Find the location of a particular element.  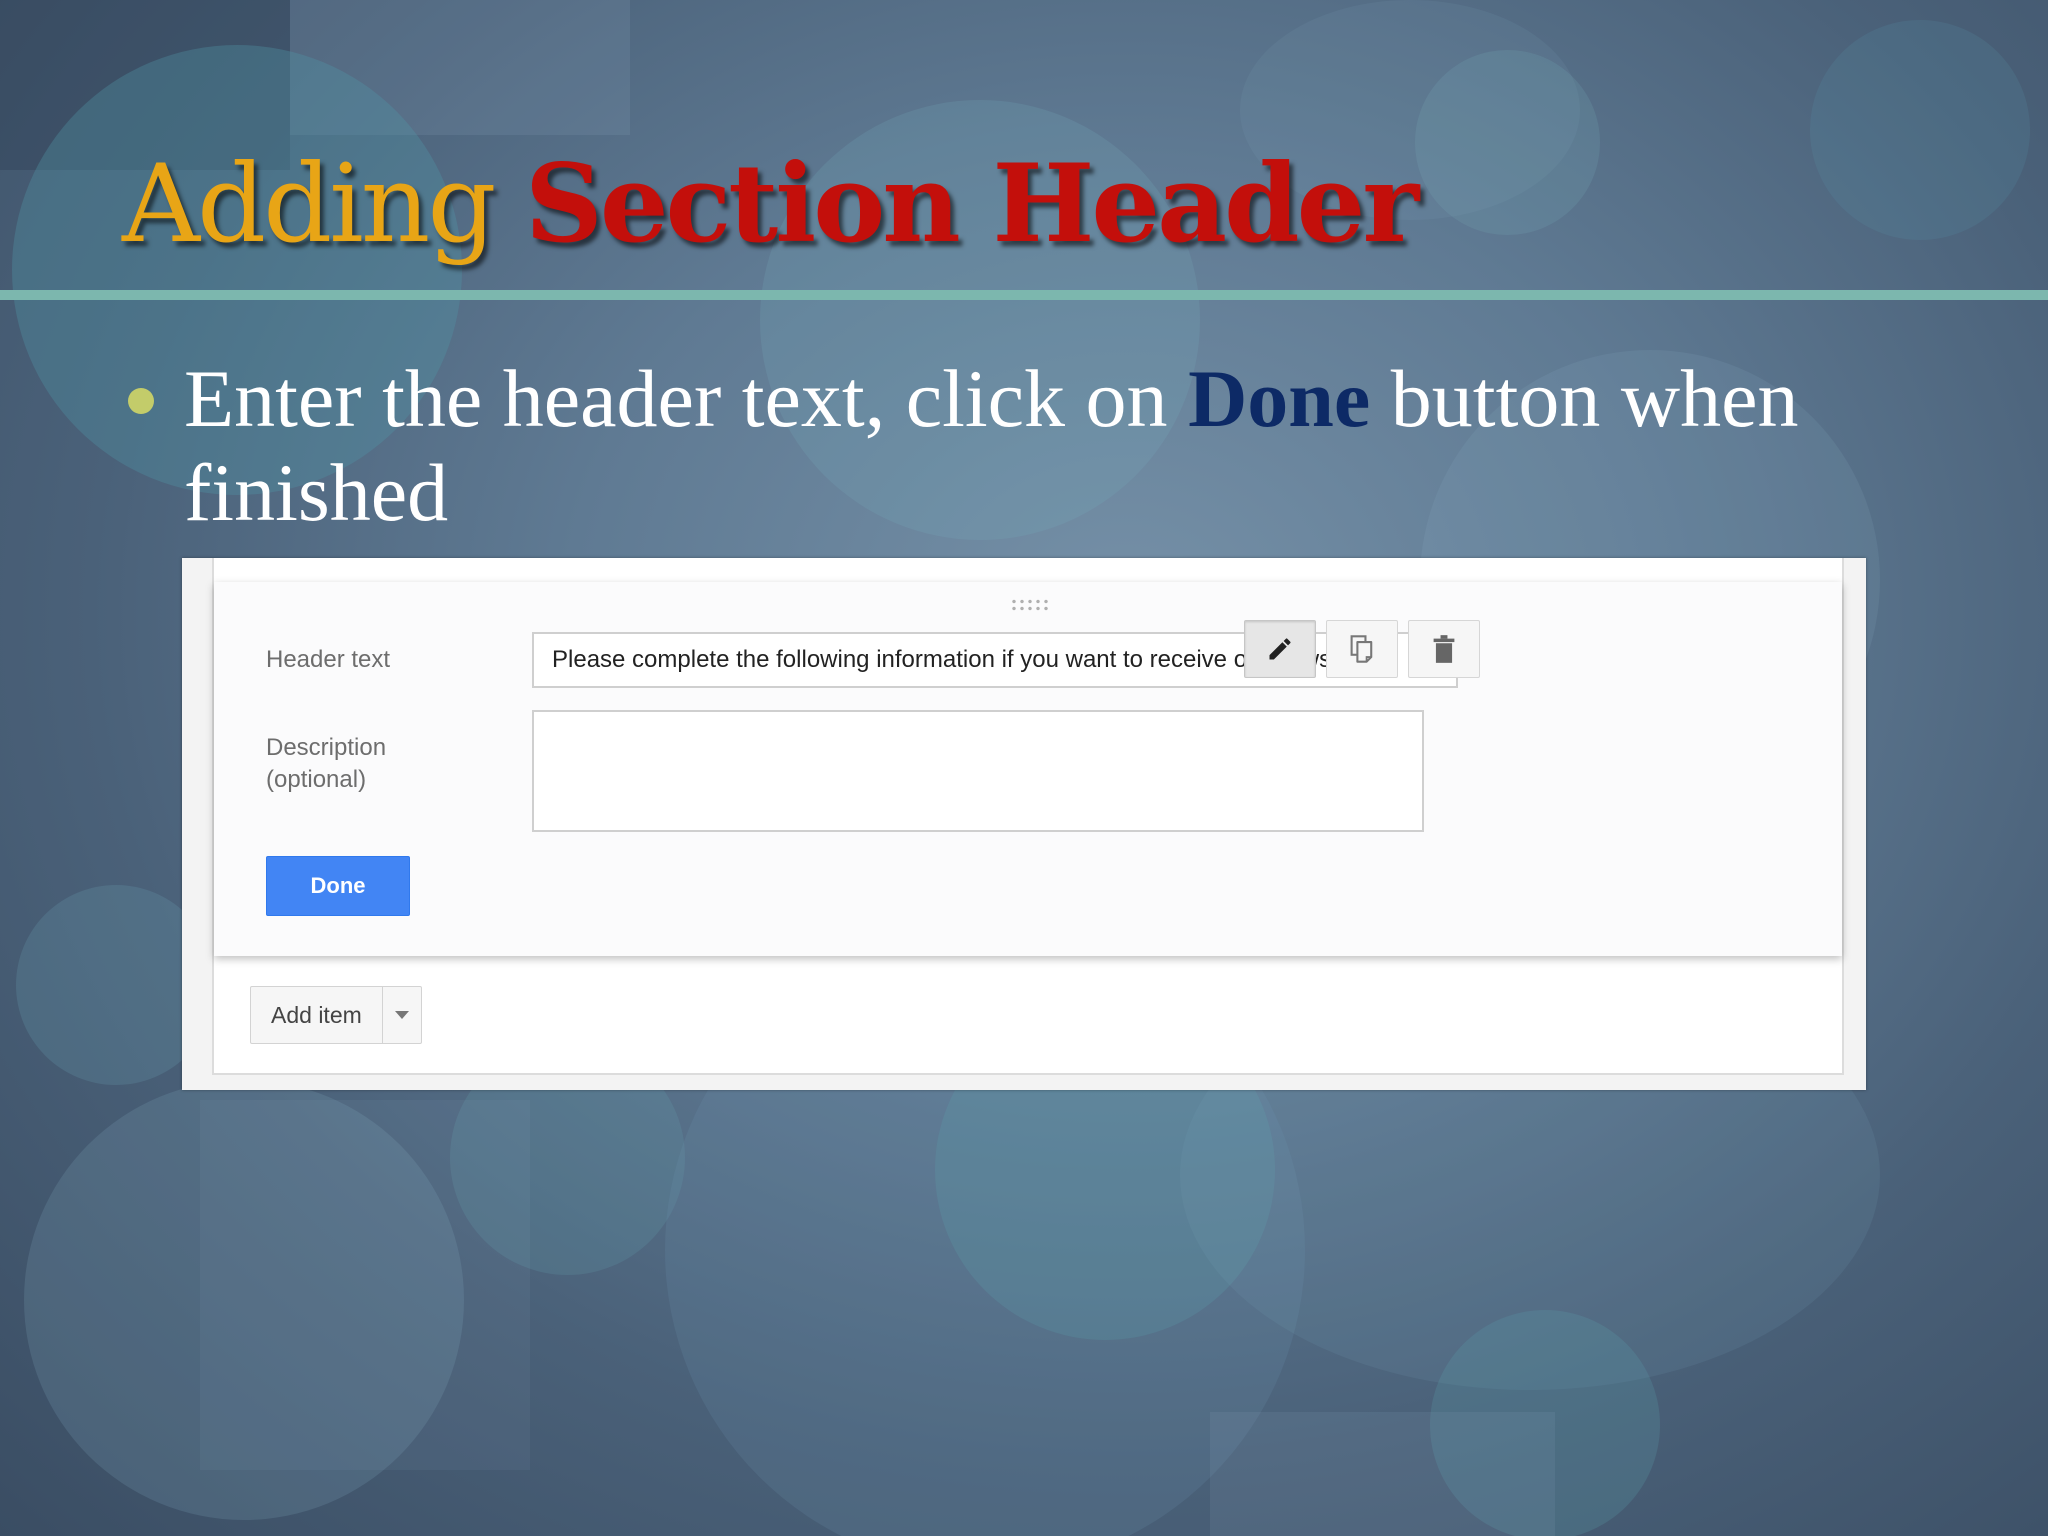

duplicate-button is located at coordinates (1362, 649).